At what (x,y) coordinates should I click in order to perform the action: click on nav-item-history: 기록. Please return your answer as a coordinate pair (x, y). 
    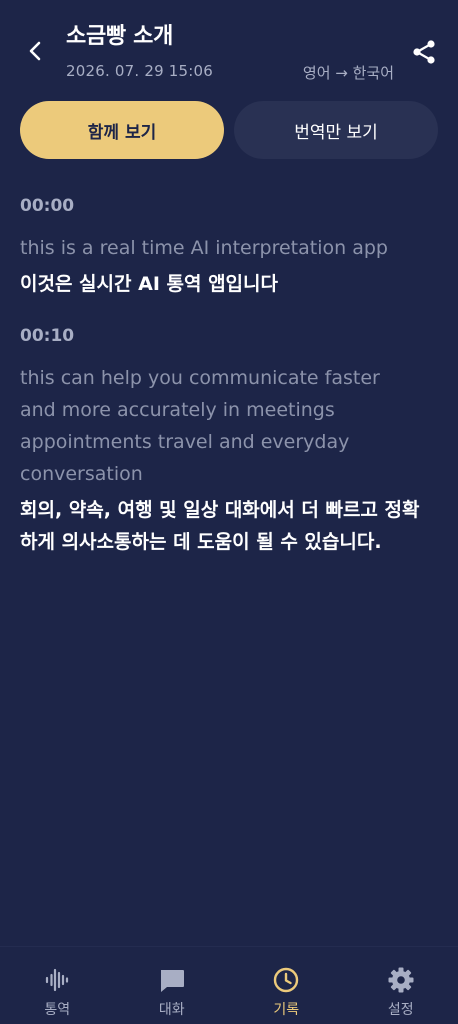
    Looking at the image, I should click on (286, 985).